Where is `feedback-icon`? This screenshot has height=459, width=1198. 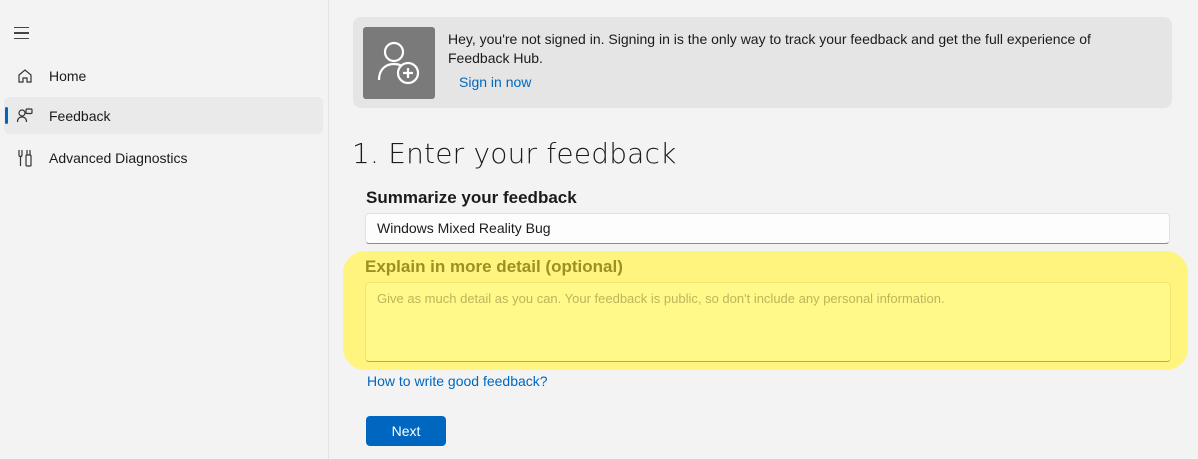 feedback-icon is located at coordinates (25, 116).